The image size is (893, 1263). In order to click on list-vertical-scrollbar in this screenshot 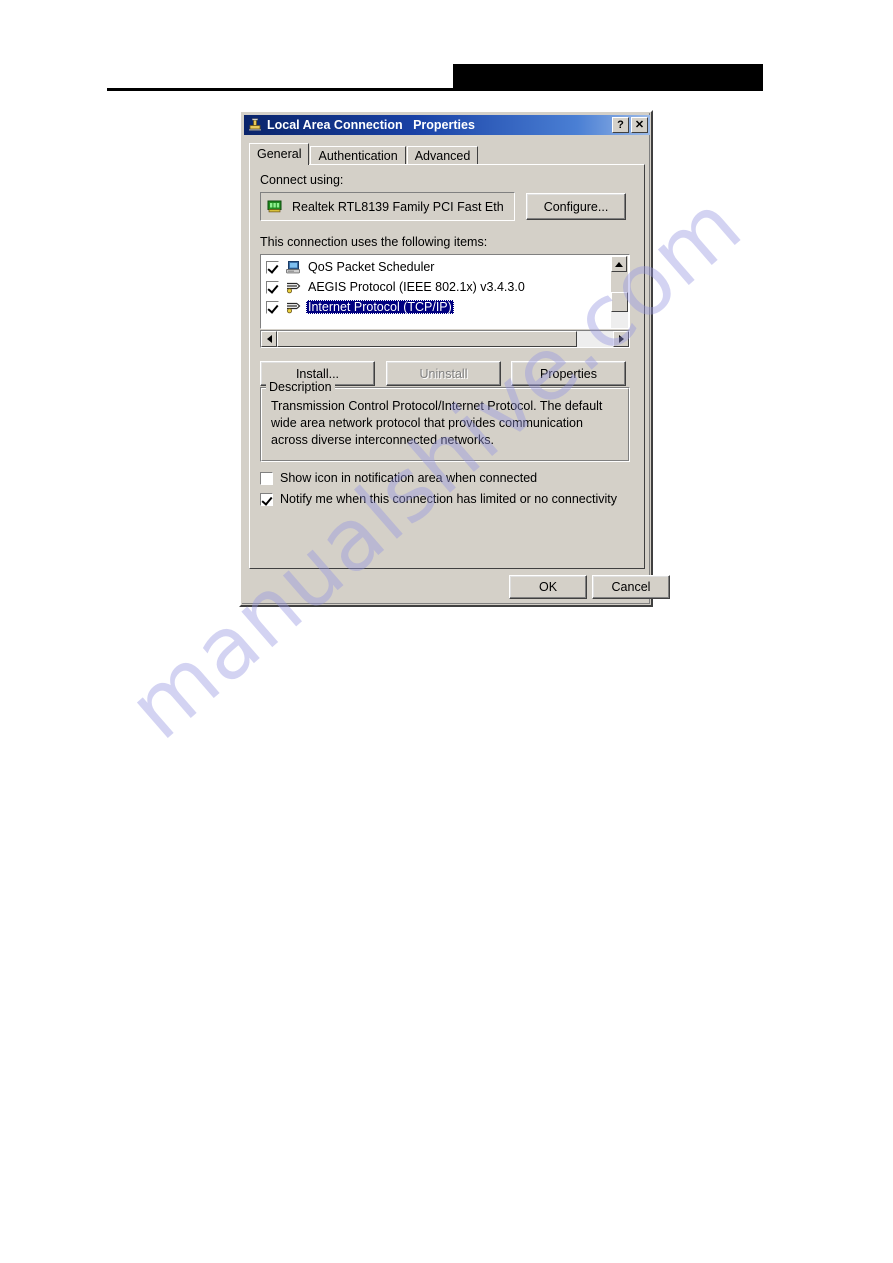, I will do `click(619, 292)`.